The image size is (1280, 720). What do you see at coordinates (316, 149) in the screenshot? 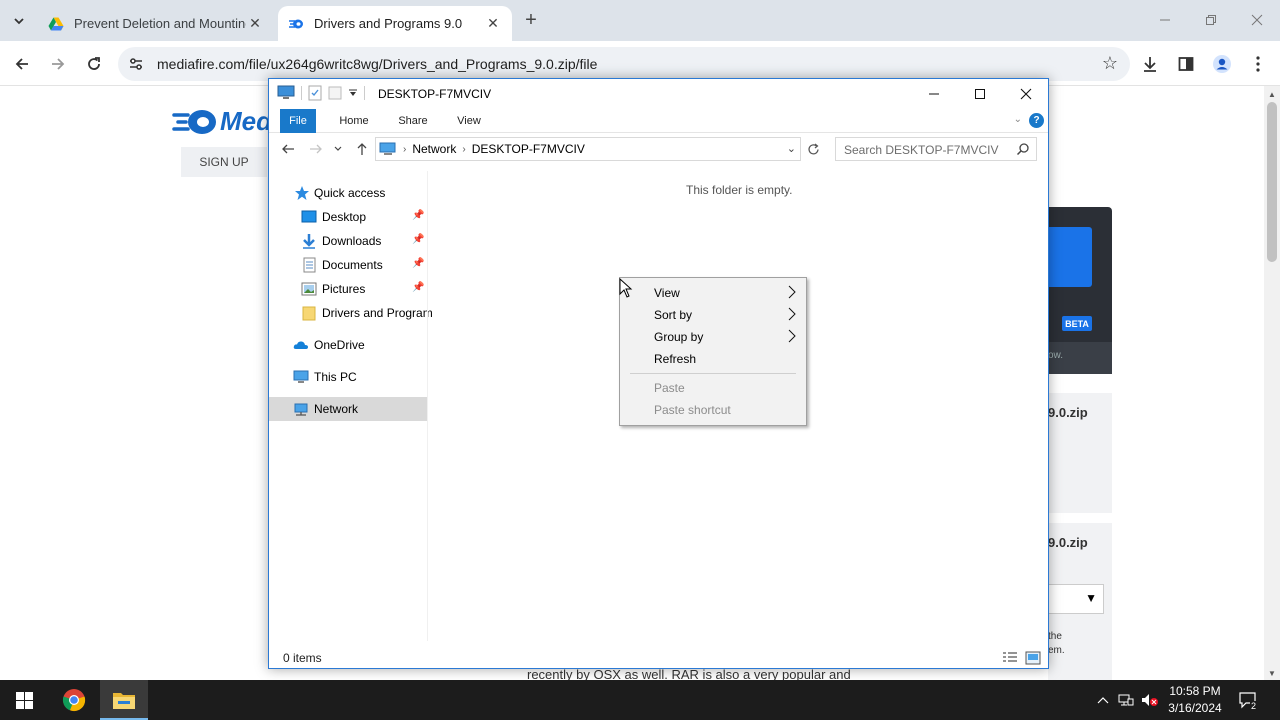
I see `explorer-forward-button` at bounding box center [316, 149].